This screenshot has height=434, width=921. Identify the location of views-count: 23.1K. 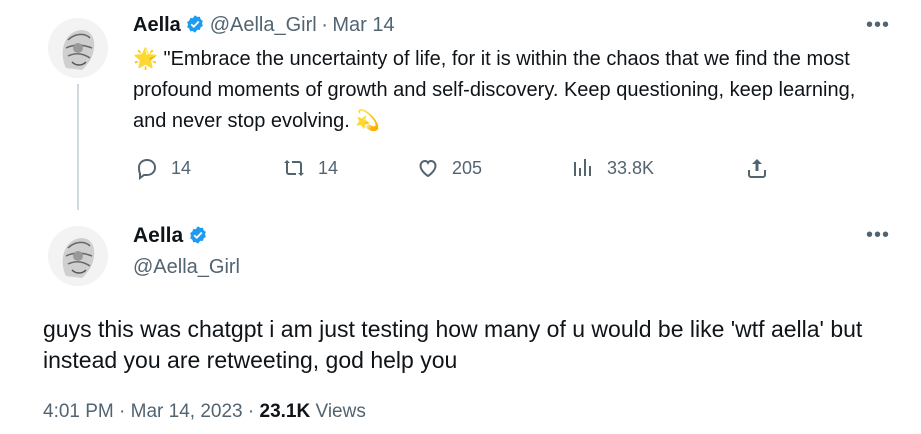
(285, 411).